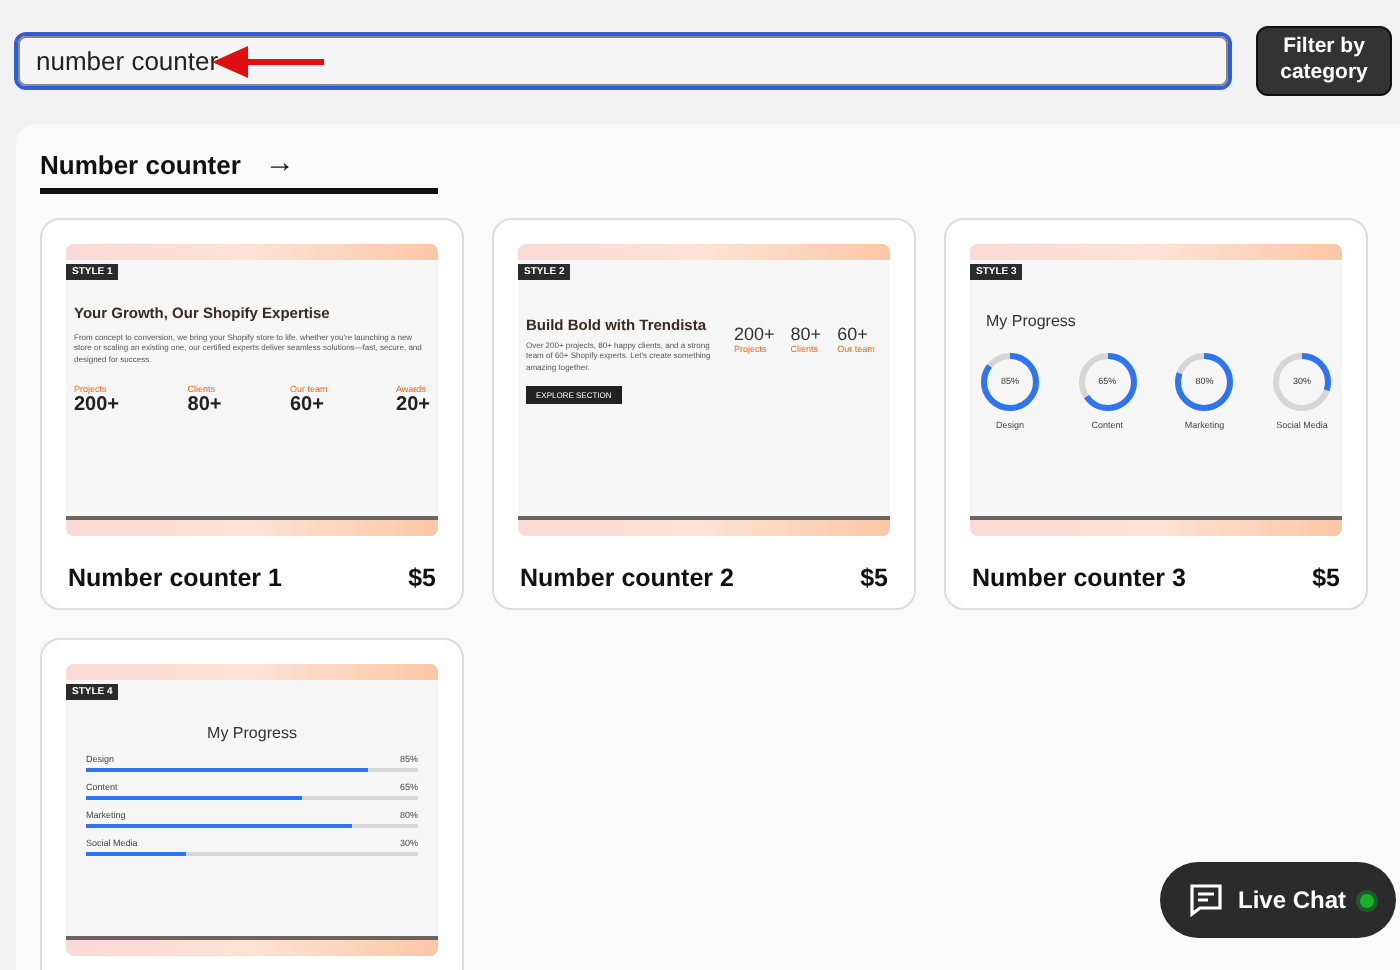 The image size is (1400, 970). Describe the element at coordinates (623, 60) in the screenshot. I see `search-field: number counter` at that location.